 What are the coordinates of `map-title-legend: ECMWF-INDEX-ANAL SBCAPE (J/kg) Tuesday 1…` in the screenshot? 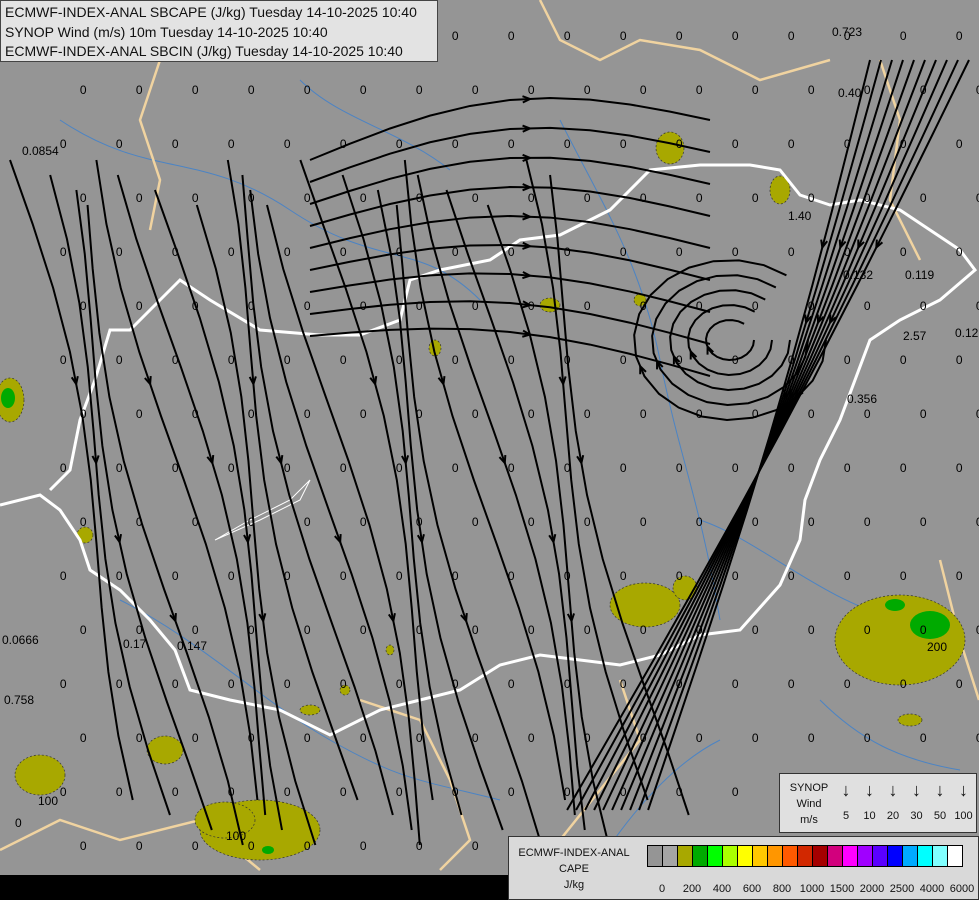 It's located at (219, 31).